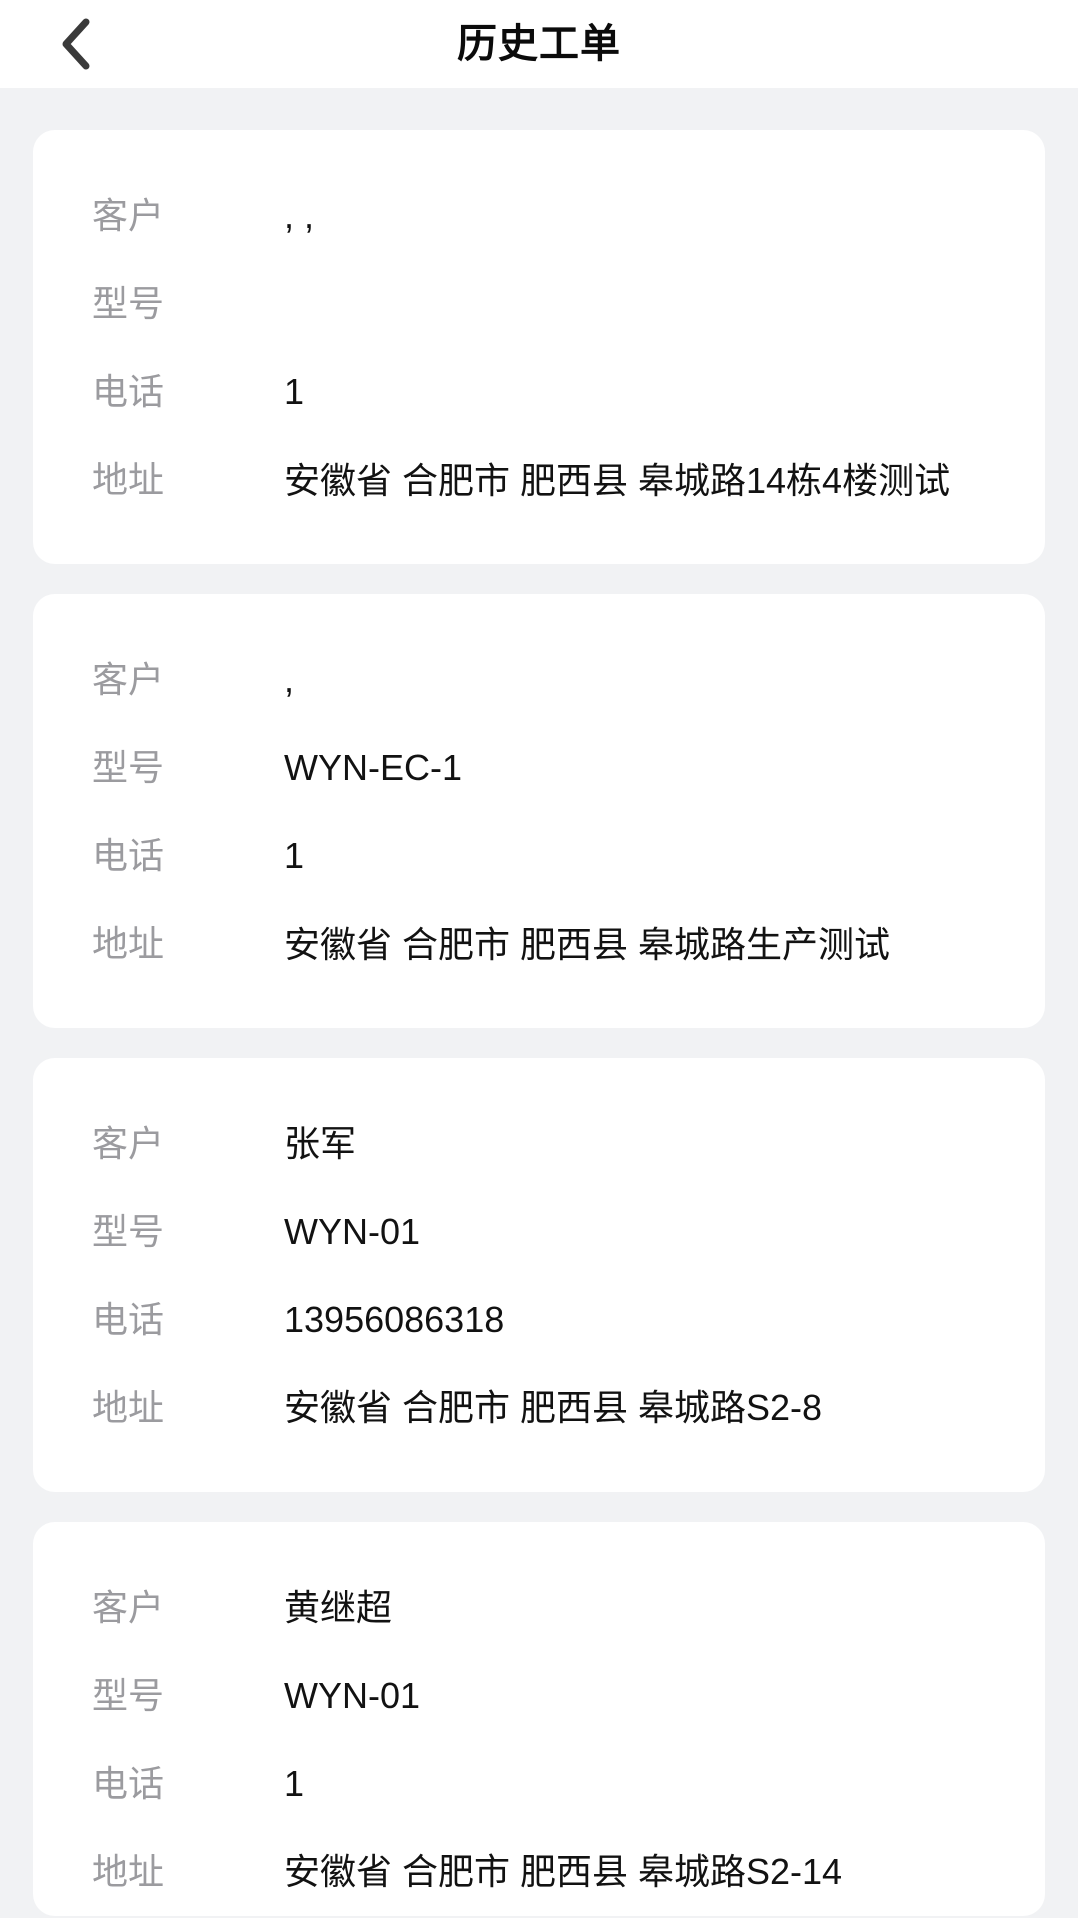 The image size is (1078, 1918). I want to click on field-row-model: 型号, so click(539, 304).